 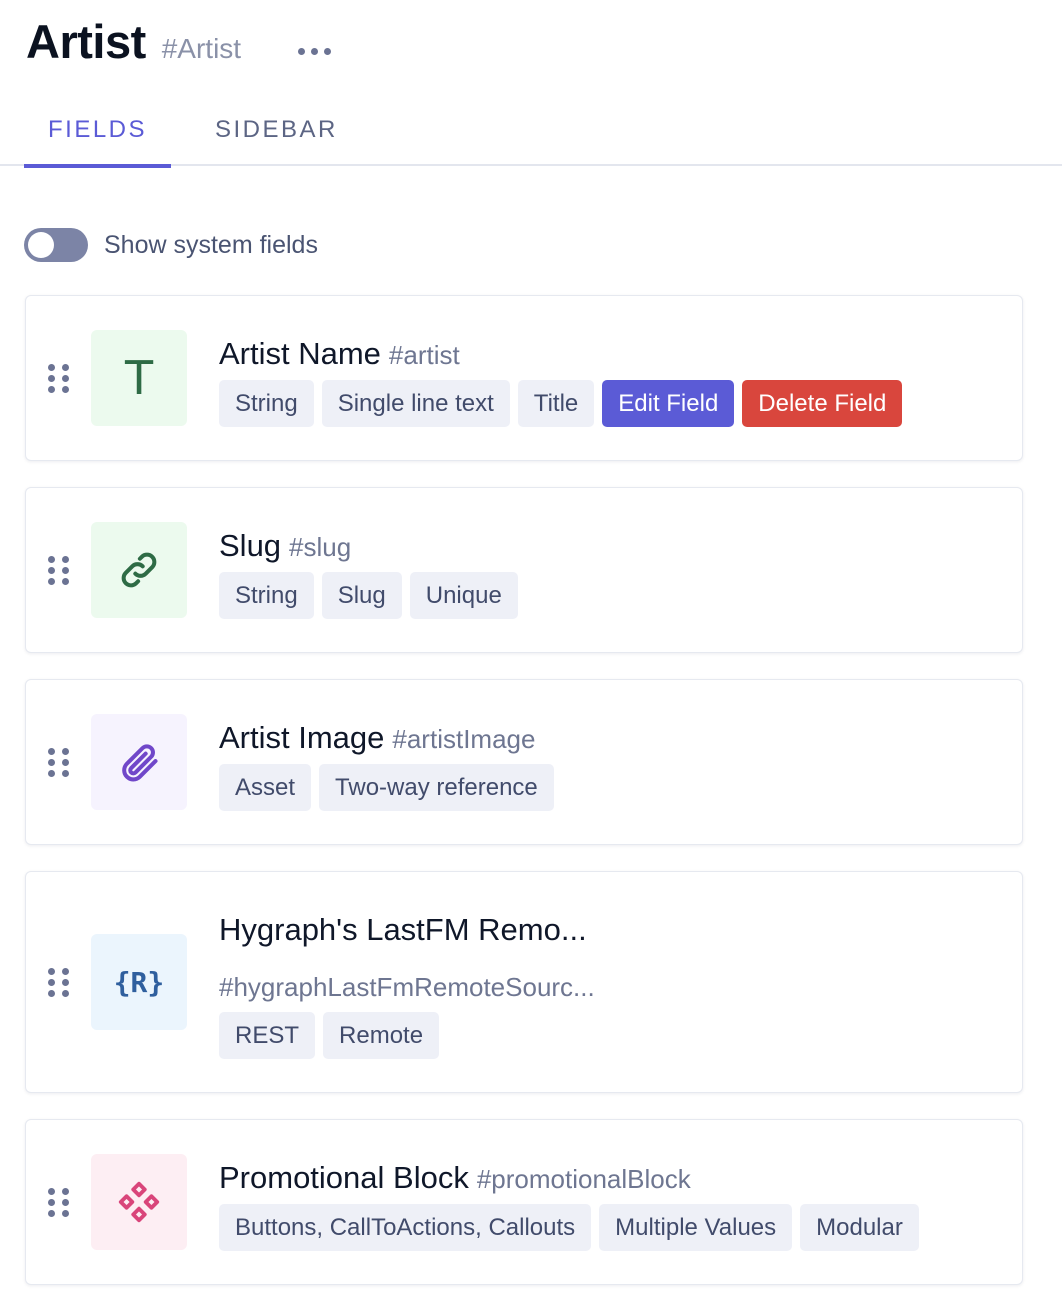 What do you see at coordinates (139, 570) in the screenshot?
I see `link-icon` at bounding box center [139, 570].